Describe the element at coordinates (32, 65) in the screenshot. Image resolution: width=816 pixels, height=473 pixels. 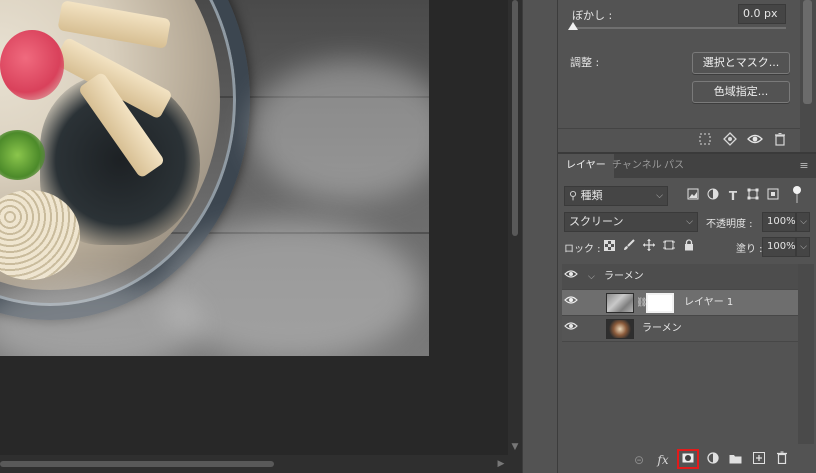
I see `red-ginger` at that location.